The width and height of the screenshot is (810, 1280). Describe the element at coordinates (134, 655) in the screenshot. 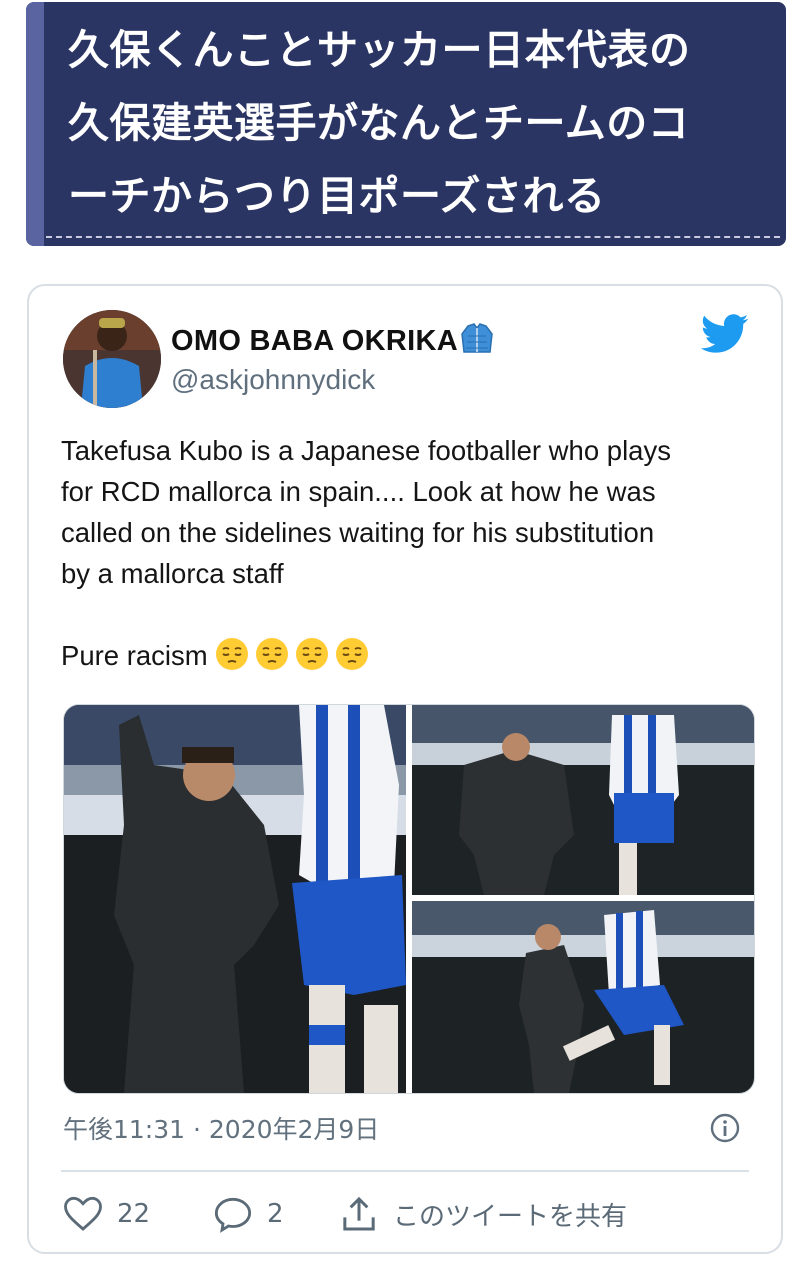

I see `tweet-closing-text: Pure racism` at that location.